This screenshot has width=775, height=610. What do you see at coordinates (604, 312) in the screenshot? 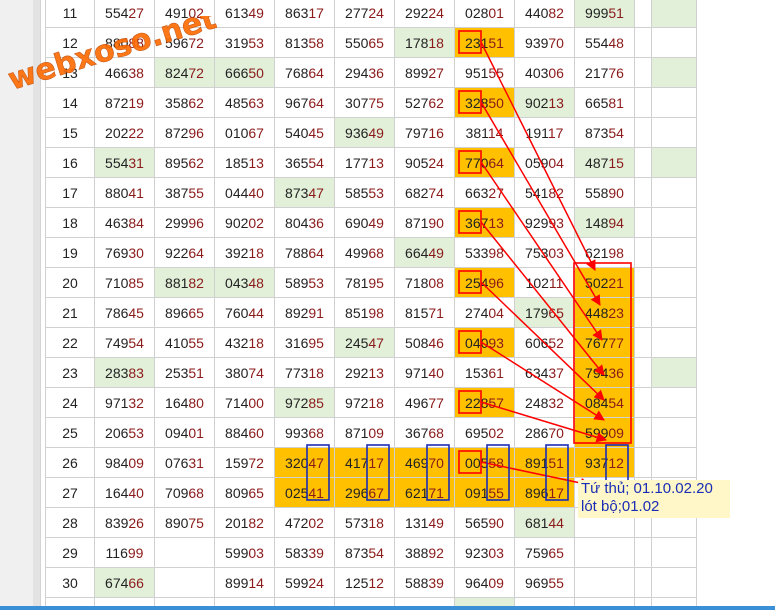
I see `result-cell: 44823` at bounding box center [604, 312].